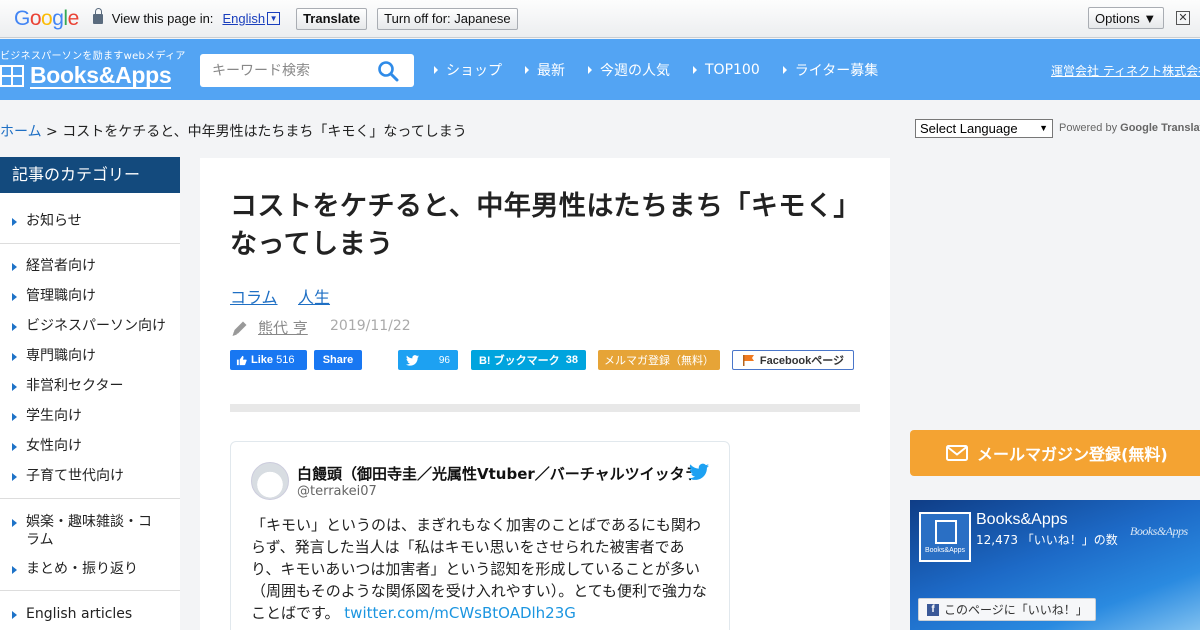  Describe the element at coordinates (1180, 128) in the screenshot. I see `translate-wordmark: Translate` at that location.